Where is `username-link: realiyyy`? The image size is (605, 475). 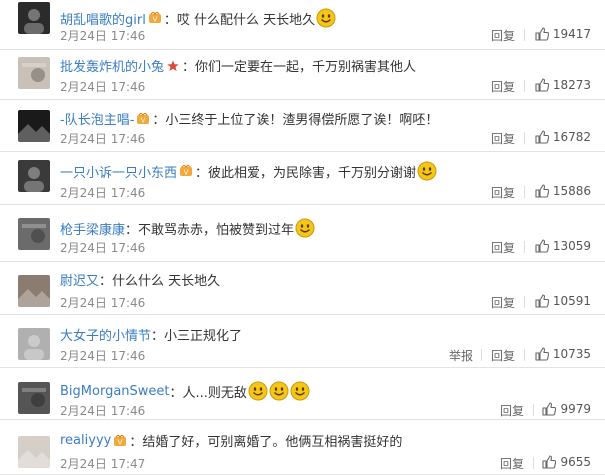
username-link: realiyyy is located at coordinates (85, 440).